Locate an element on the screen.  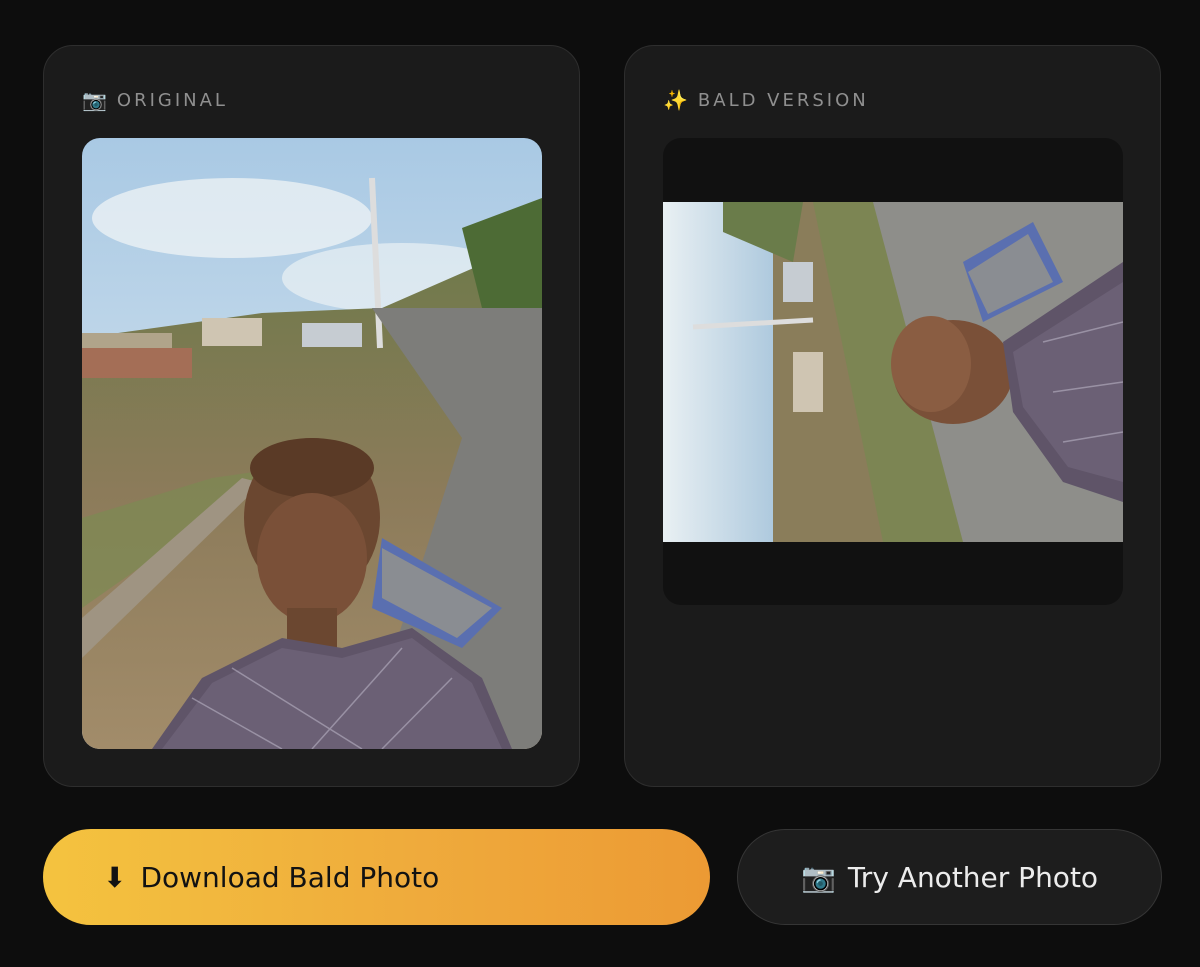
bald-photo is located at coordinates (893, 372).